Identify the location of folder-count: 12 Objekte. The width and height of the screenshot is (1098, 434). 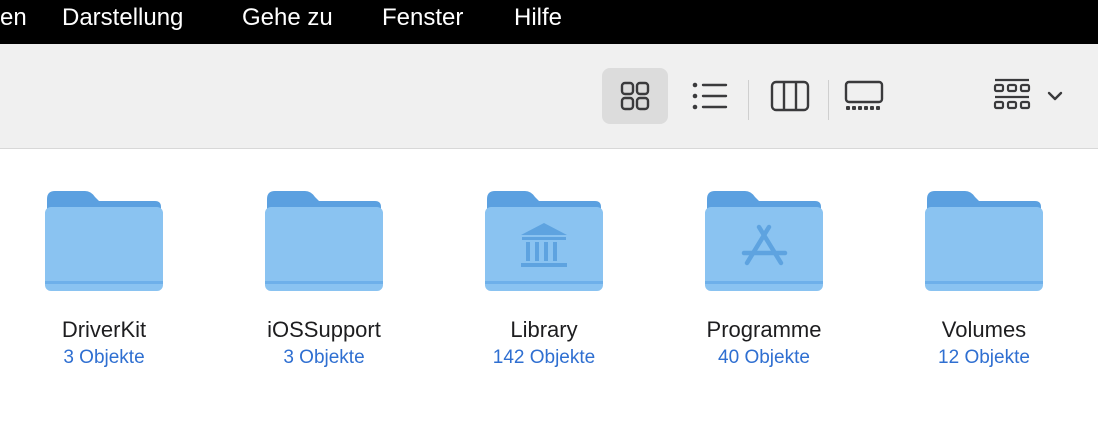
(984, 357).